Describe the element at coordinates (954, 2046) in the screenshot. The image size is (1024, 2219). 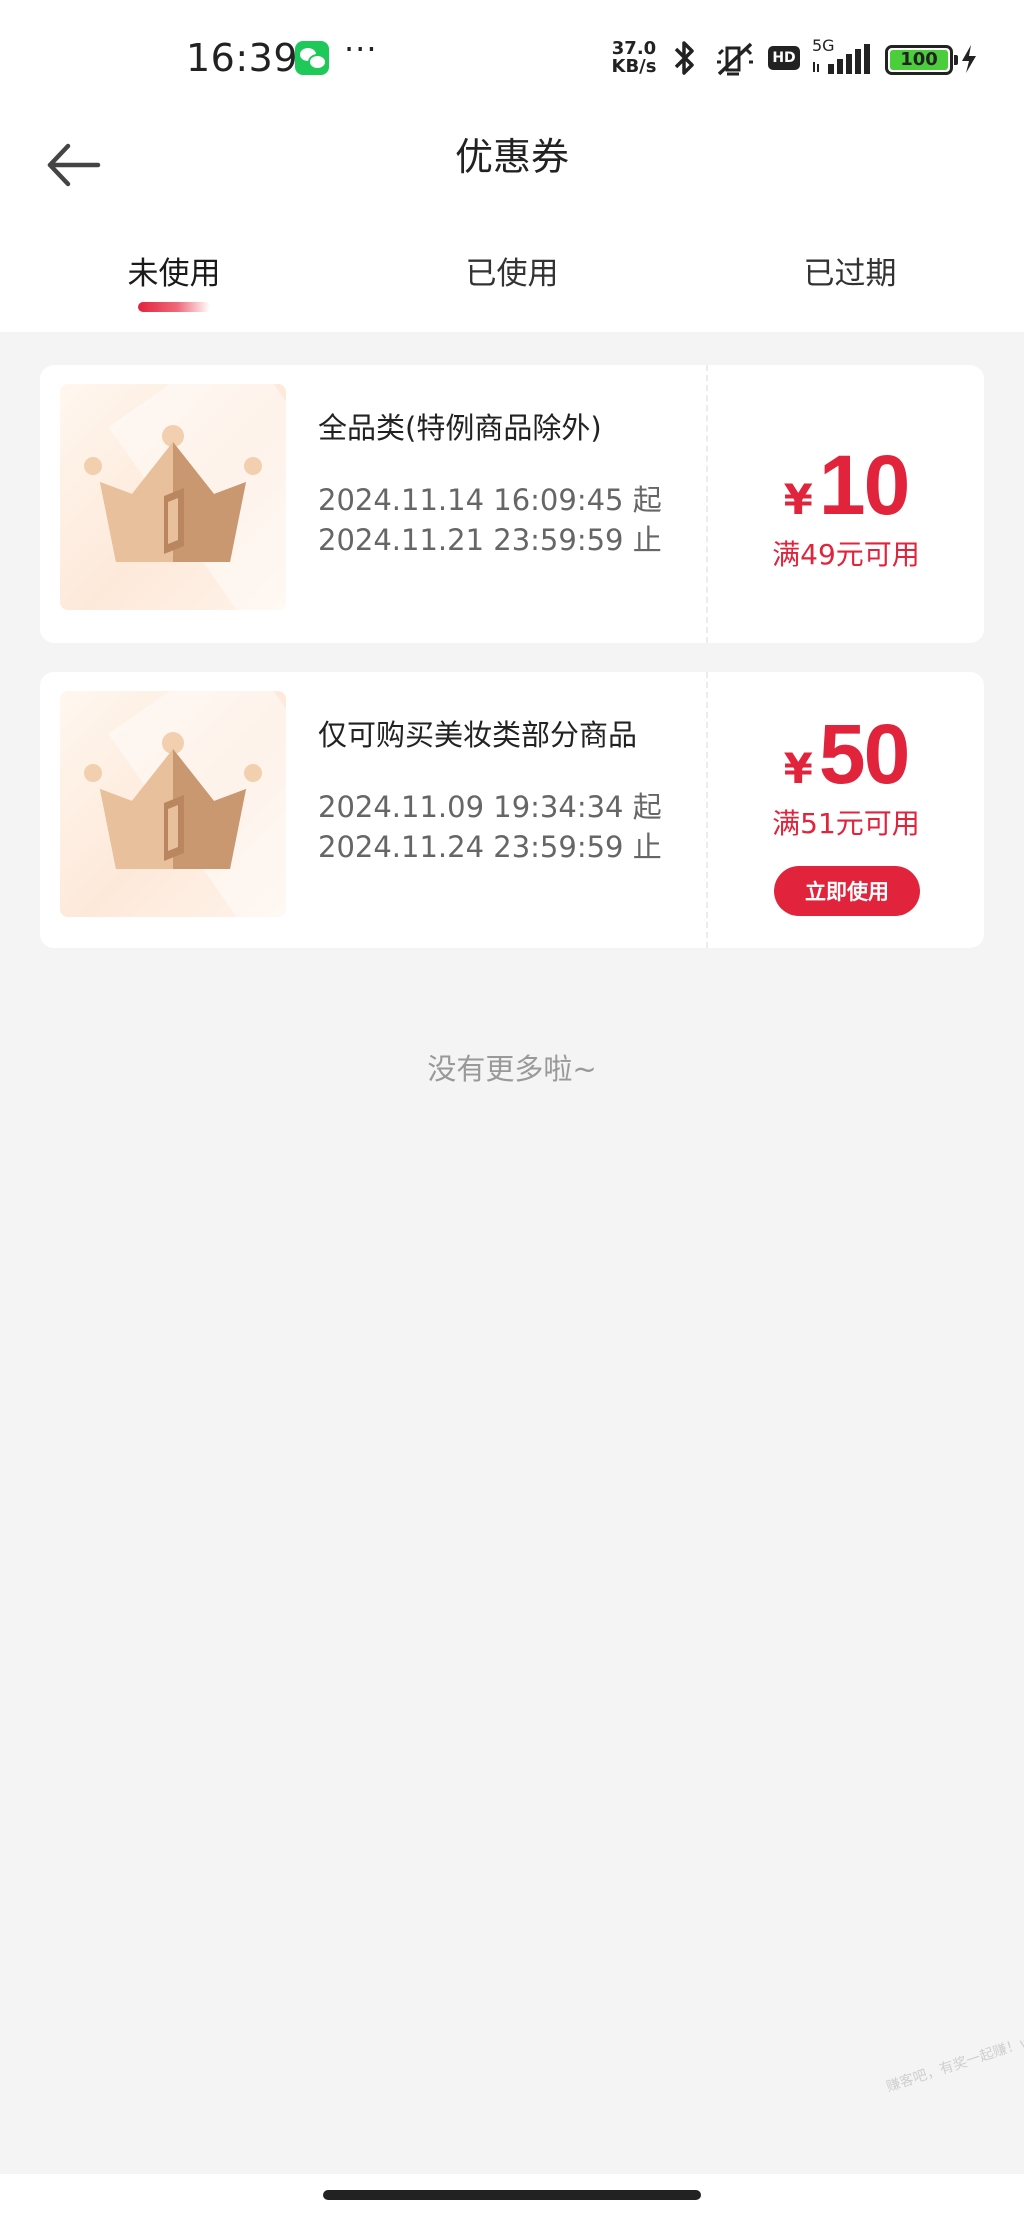
I see `watermark: 赚客吧，有奖一起赚！www.zuanke8.com` at that location.